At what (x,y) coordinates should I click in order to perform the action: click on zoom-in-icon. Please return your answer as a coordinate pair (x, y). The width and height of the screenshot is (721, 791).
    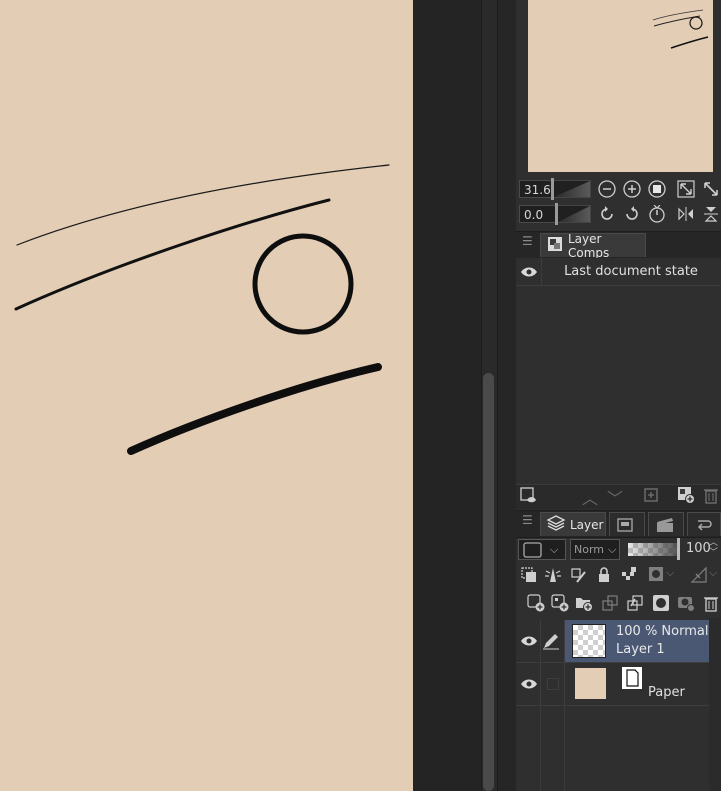
    Looking at the image, I should click on (632, 189).